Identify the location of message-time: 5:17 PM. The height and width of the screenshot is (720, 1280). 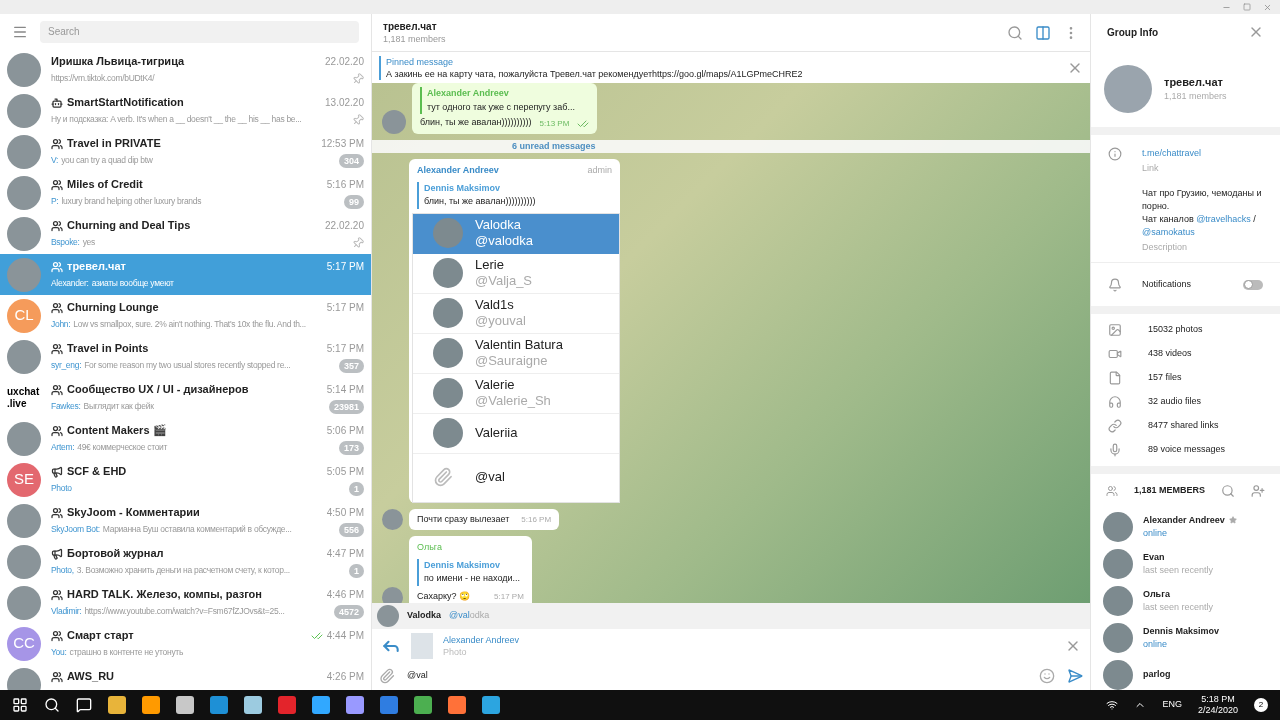
(509, 597).